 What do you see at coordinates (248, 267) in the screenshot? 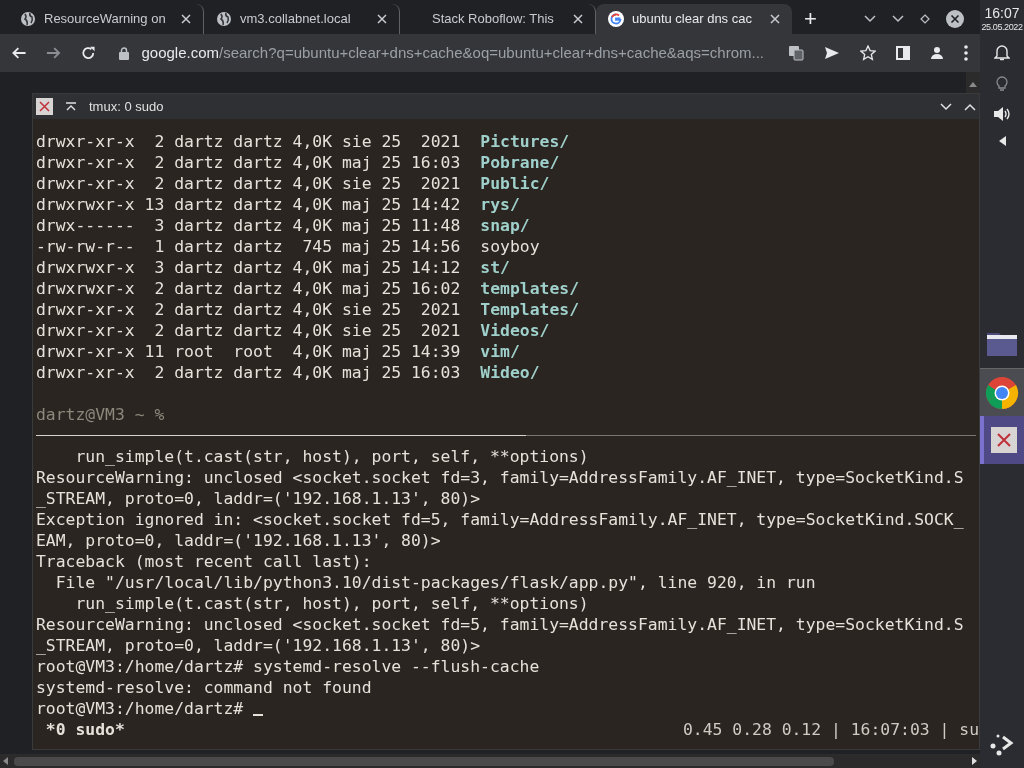
I see `file-details: drwxrwxr-x 3 dartz dartz 4,0K maj 25 14:12` at bounding box center [248, 267].